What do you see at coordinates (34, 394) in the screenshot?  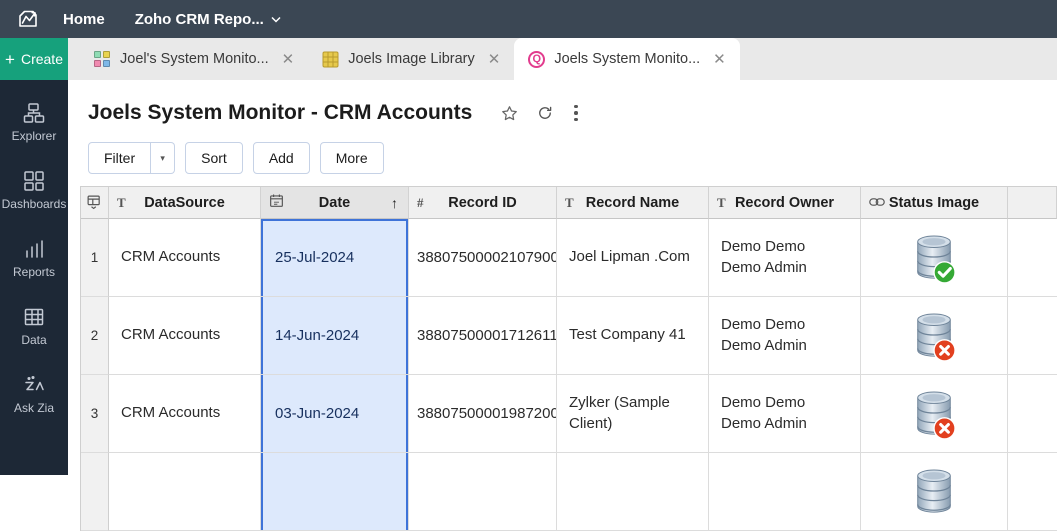 I see `sidebar-item-ask-zia: Ask Zia` at bounding box center [34, 394].